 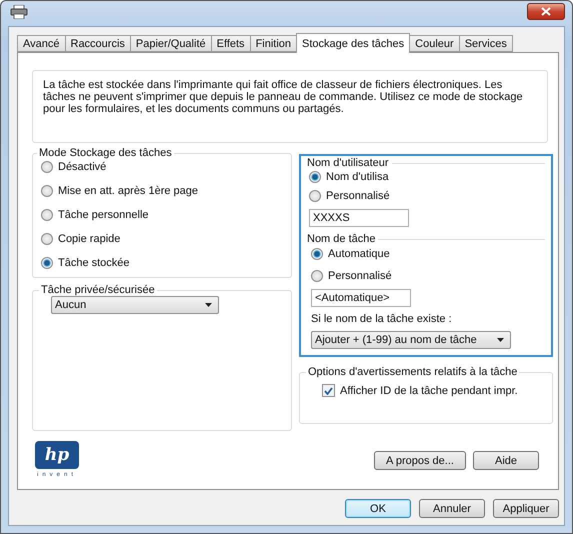 What do you see at coordinates (341, 239) in the screenshot?
I see `group-label: Nom de tâche` at bounding box center [341, 239].